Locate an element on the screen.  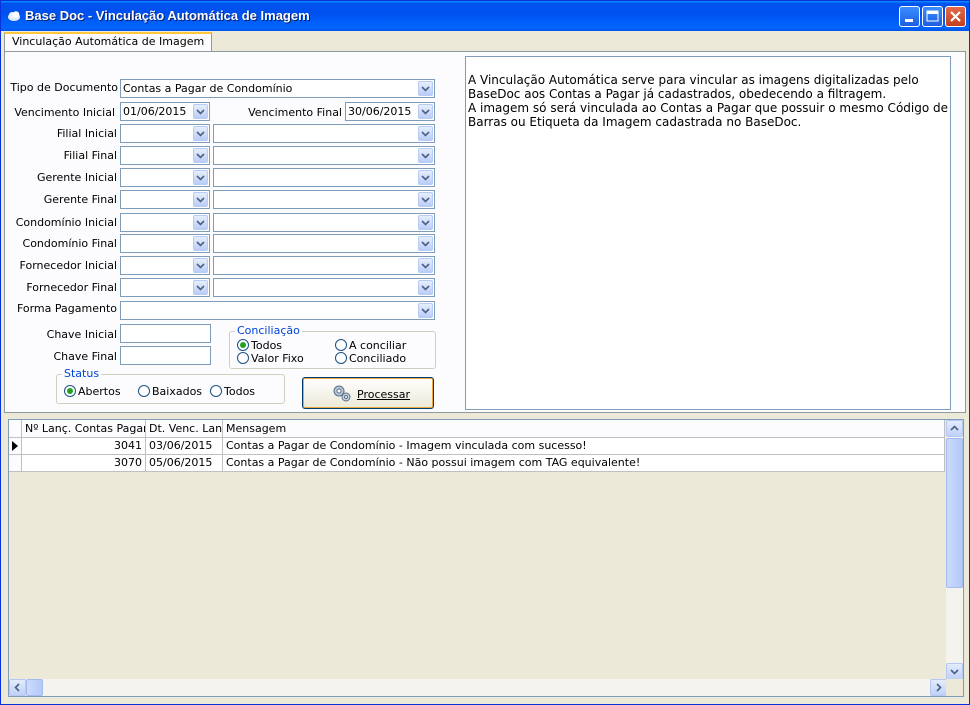
close-button is located at coordinates (955, 16).